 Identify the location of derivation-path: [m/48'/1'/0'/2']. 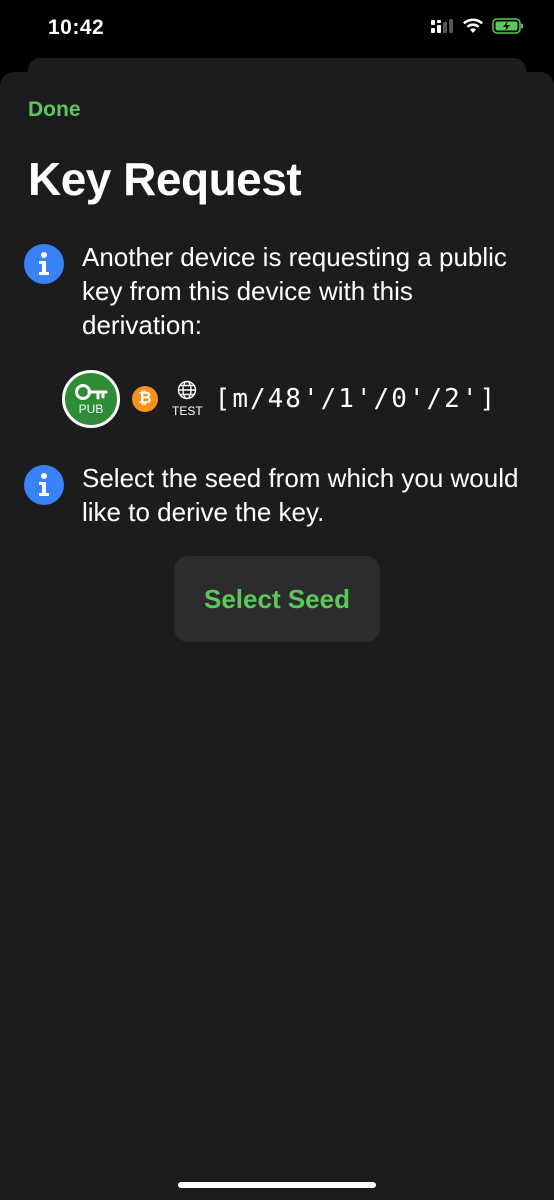
(356, 399).